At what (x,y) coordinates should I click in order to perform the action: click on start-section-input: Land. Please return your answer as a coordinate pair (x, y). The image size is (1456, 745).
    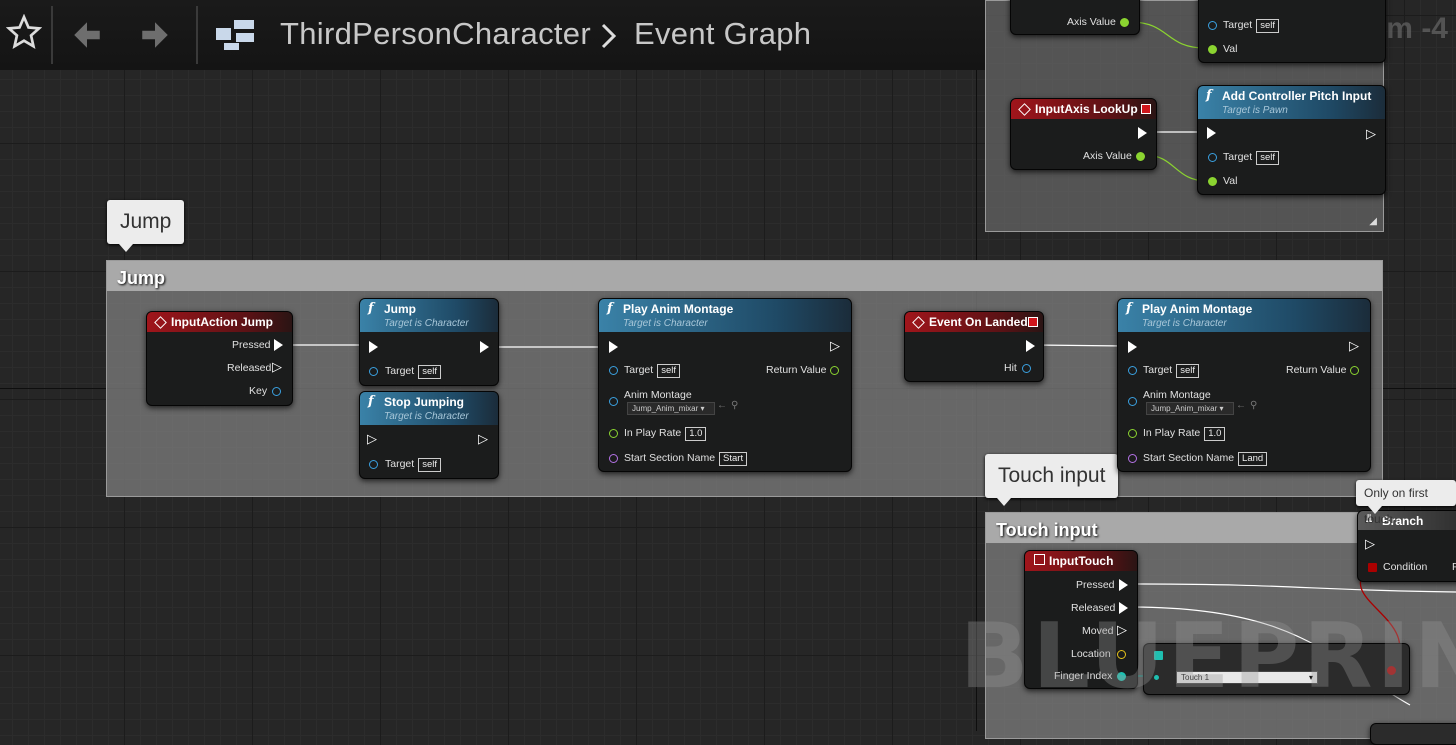
    Looking at the image, I should click on (1253, 459).